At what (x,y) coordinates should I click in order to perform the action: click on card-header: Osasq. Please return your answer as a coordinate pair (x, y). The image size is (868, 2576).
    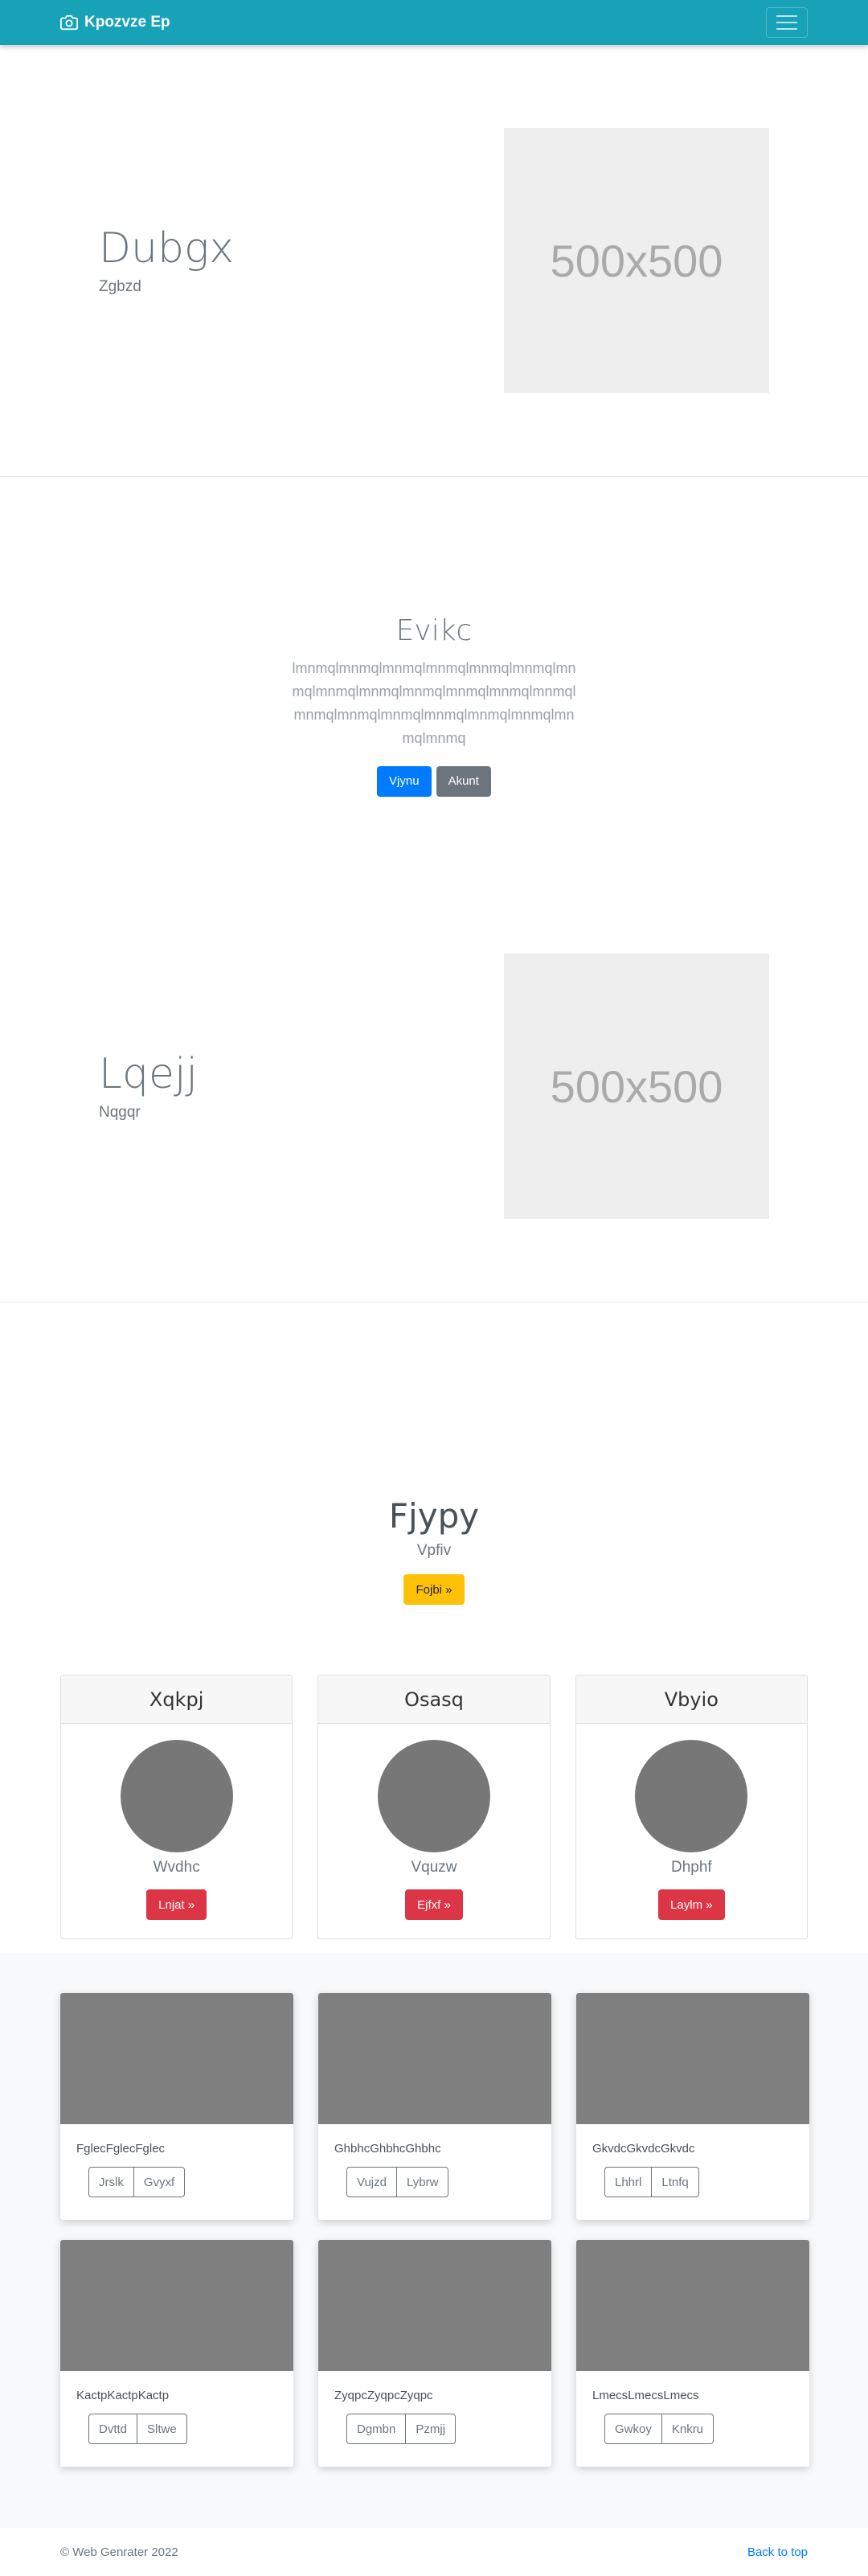
    Looking at the image, I should click on (434, 1700).